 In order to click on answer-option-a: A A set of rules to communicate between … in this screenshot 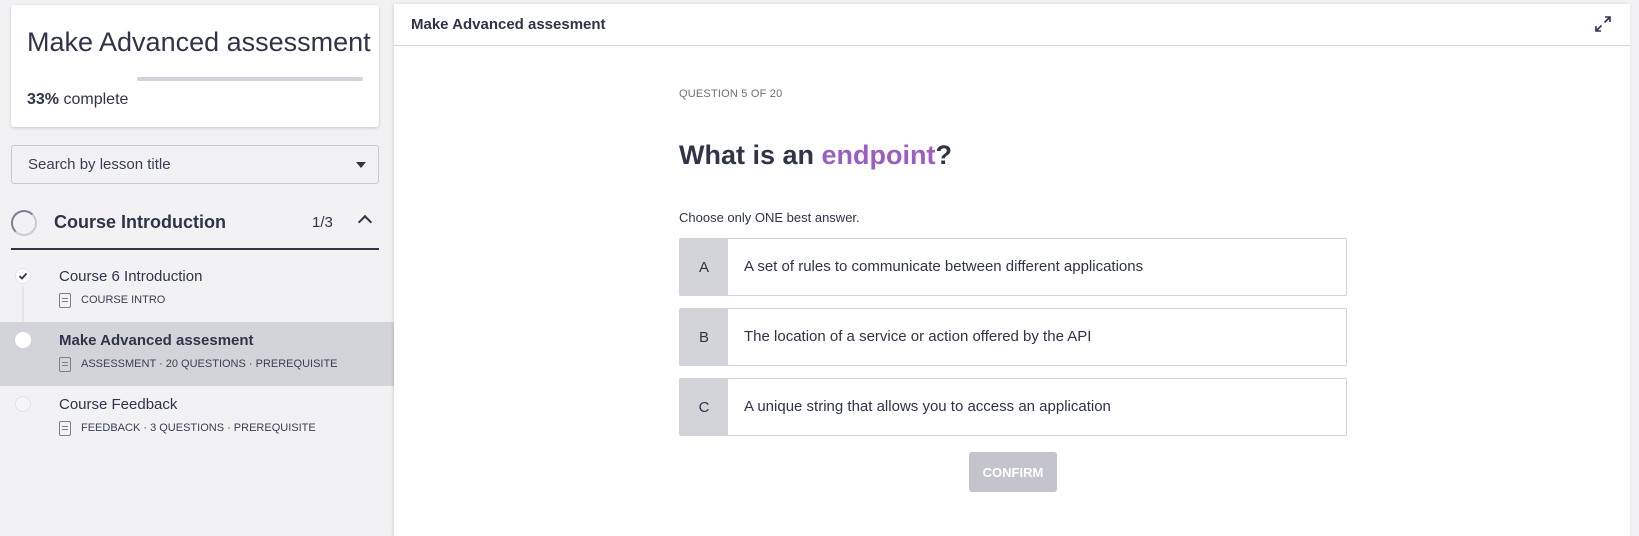, I will do `click(1013, 267)`.